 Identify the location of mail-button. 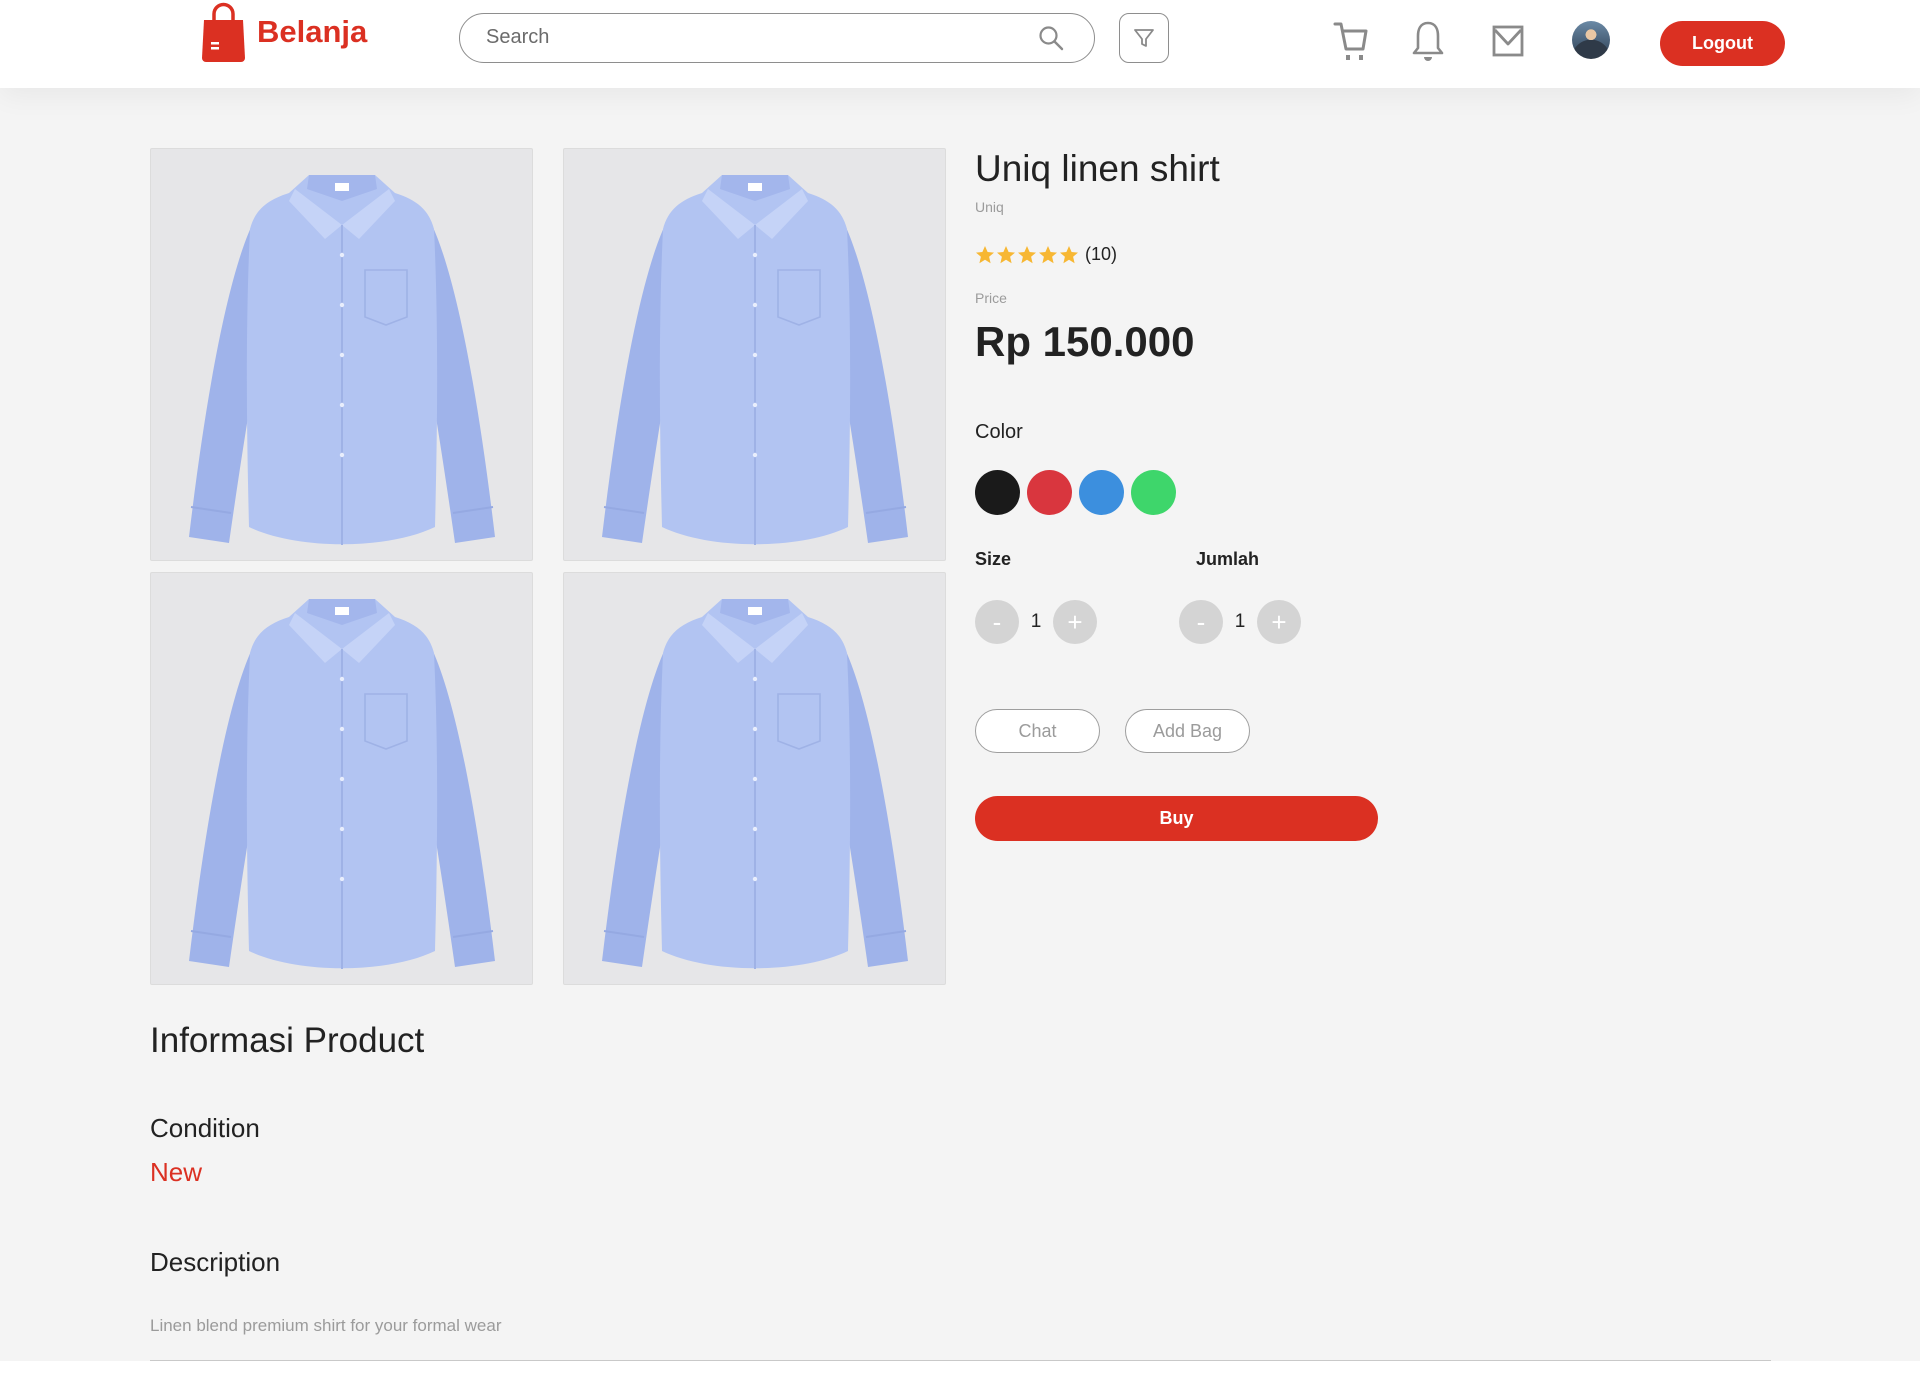
(1508, 41).